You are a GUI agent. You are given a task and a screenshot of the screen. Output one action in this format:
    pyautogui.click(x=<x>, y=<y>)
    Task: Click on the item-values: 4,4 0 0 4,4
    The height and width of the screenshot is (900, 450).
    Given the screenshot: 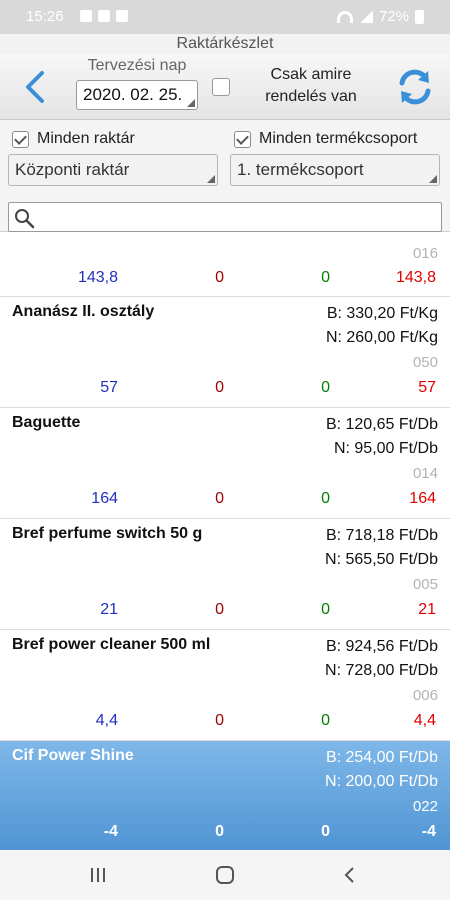 What is the action you would take?
    pyautogui.click(x=225, y=723)
    